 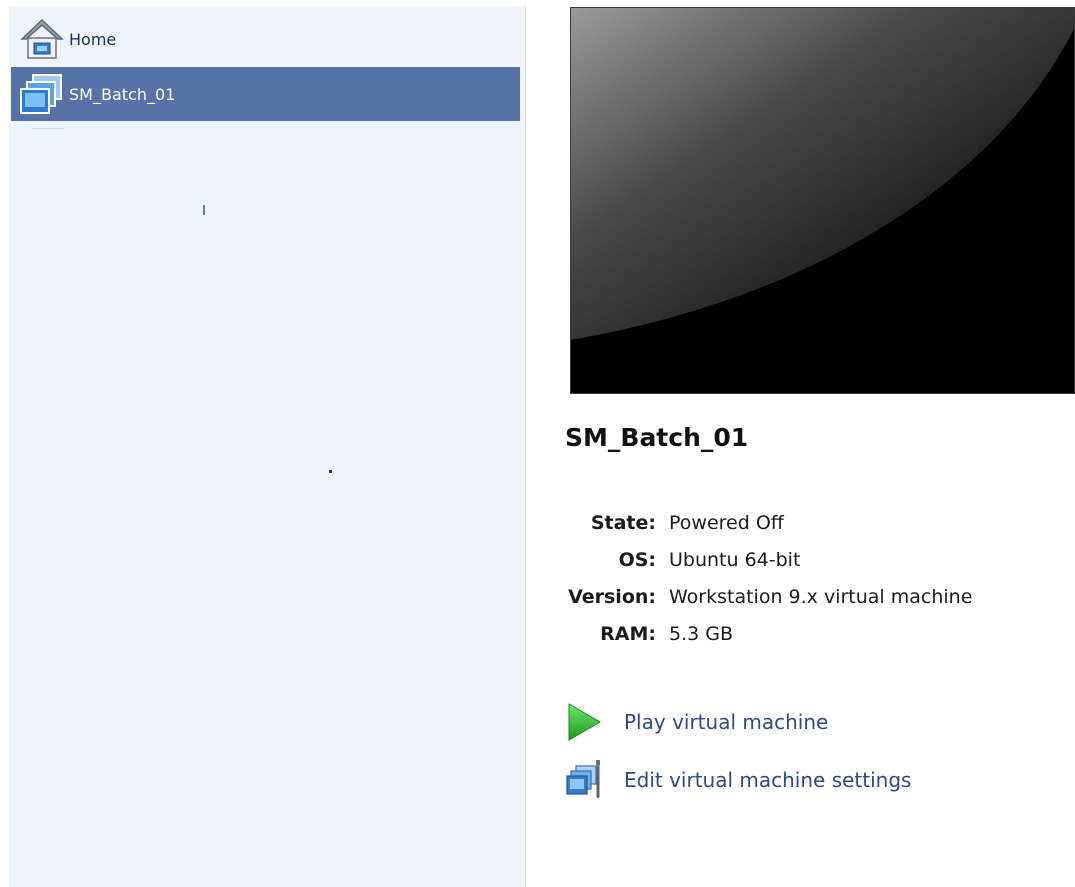 What do you see at coordinates (93, 39) in the screenshot?
I see `sidebar-item-label: Home` at bounding box center [93, 39].